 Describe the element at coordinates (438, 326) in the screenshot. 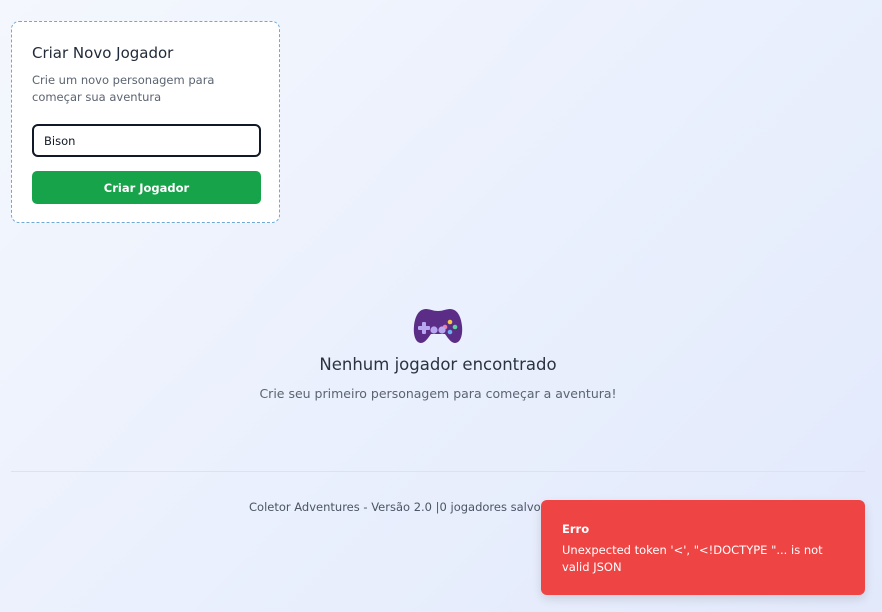

I see `gamepad-icon` at that location.